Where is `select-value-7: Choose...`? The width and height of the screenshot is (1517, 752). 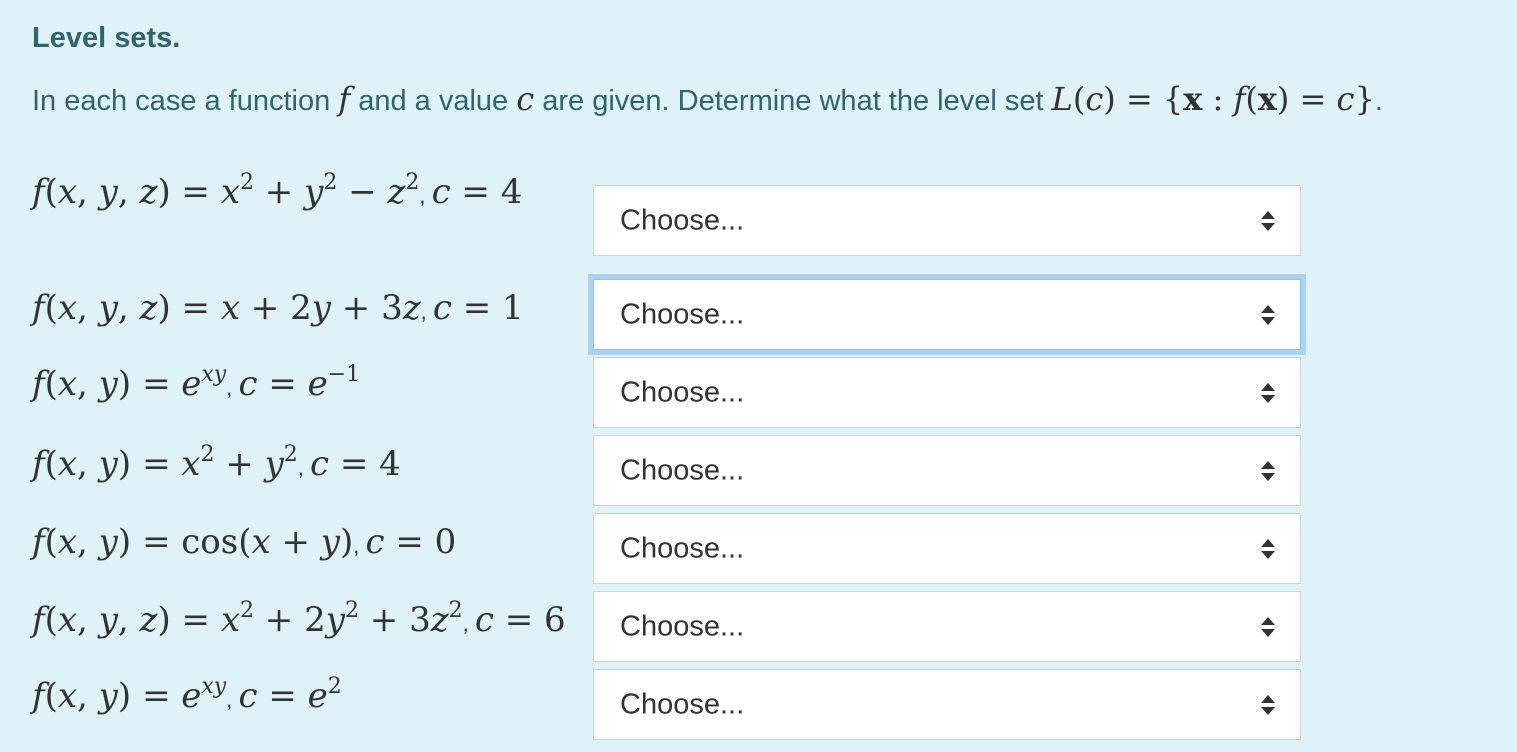
select-value-7: Choose... is located at coordinates (682, 704).